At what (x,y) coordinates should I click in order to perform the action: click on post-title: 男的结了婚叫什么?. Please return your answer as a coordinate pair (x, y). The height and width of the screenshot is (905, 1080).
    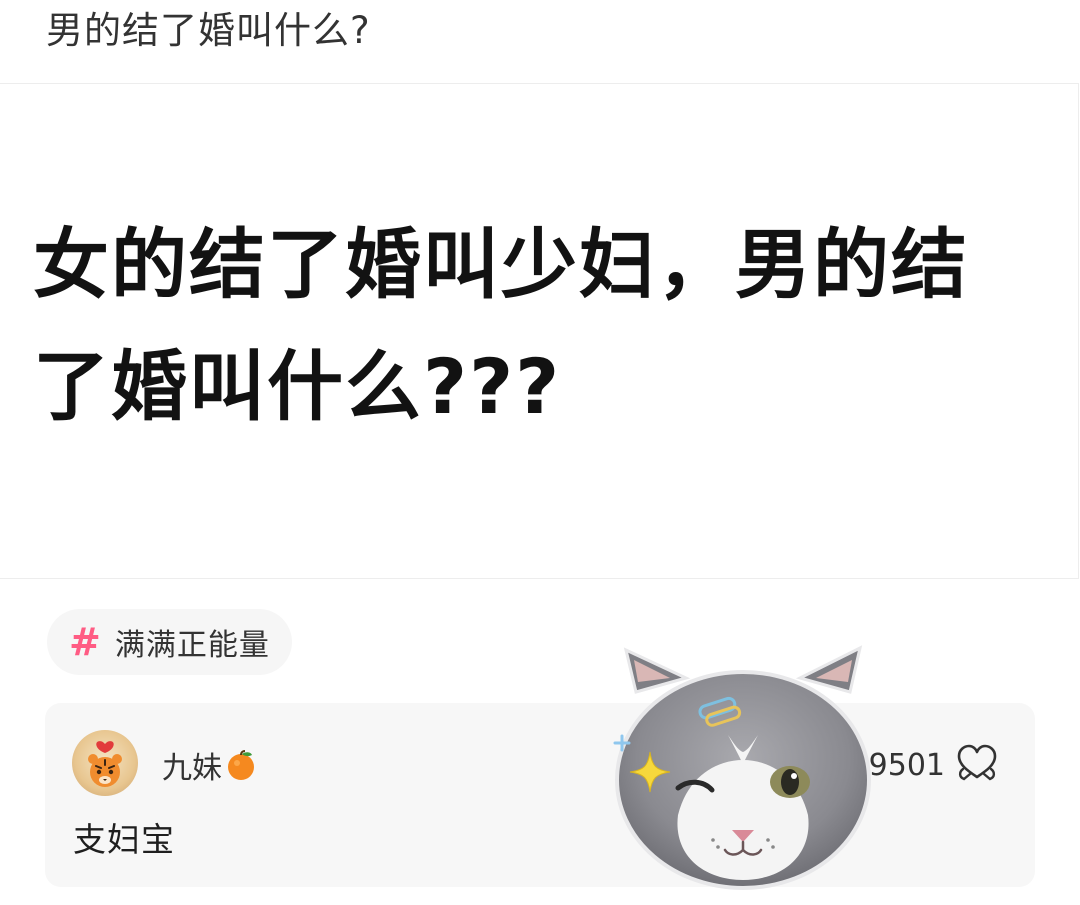
    Looking at the image, I should click on (208, 30).